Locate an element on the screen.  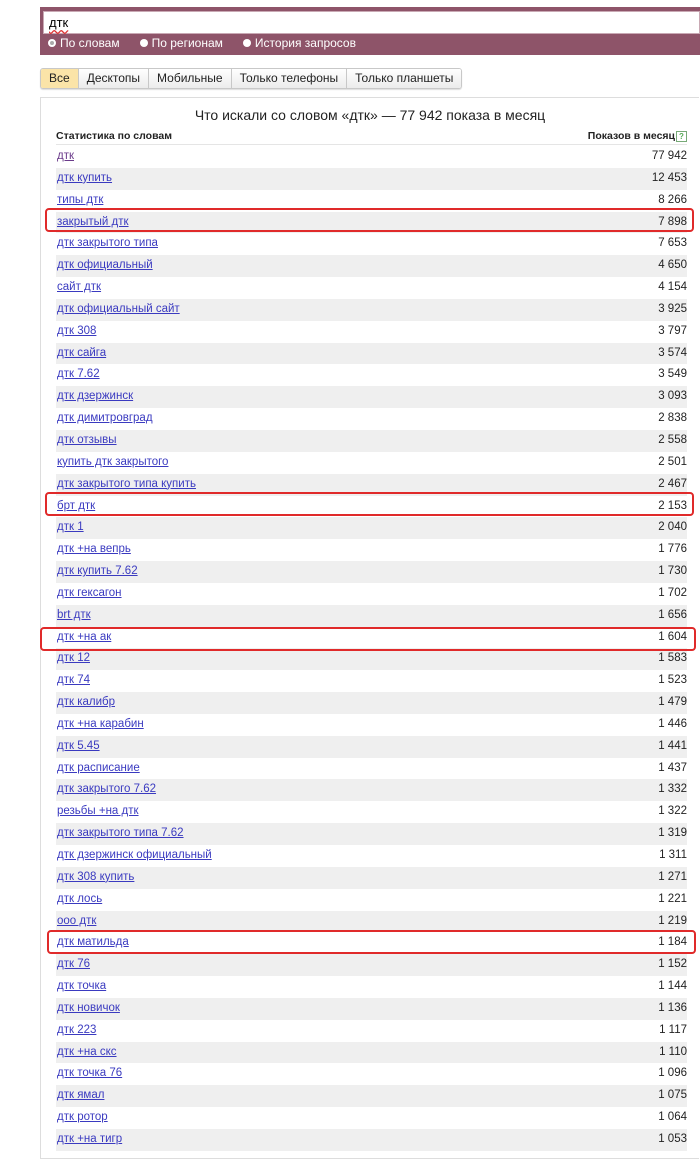
keyword-link: дтк 5.45 is located at coordinates (78, 746).